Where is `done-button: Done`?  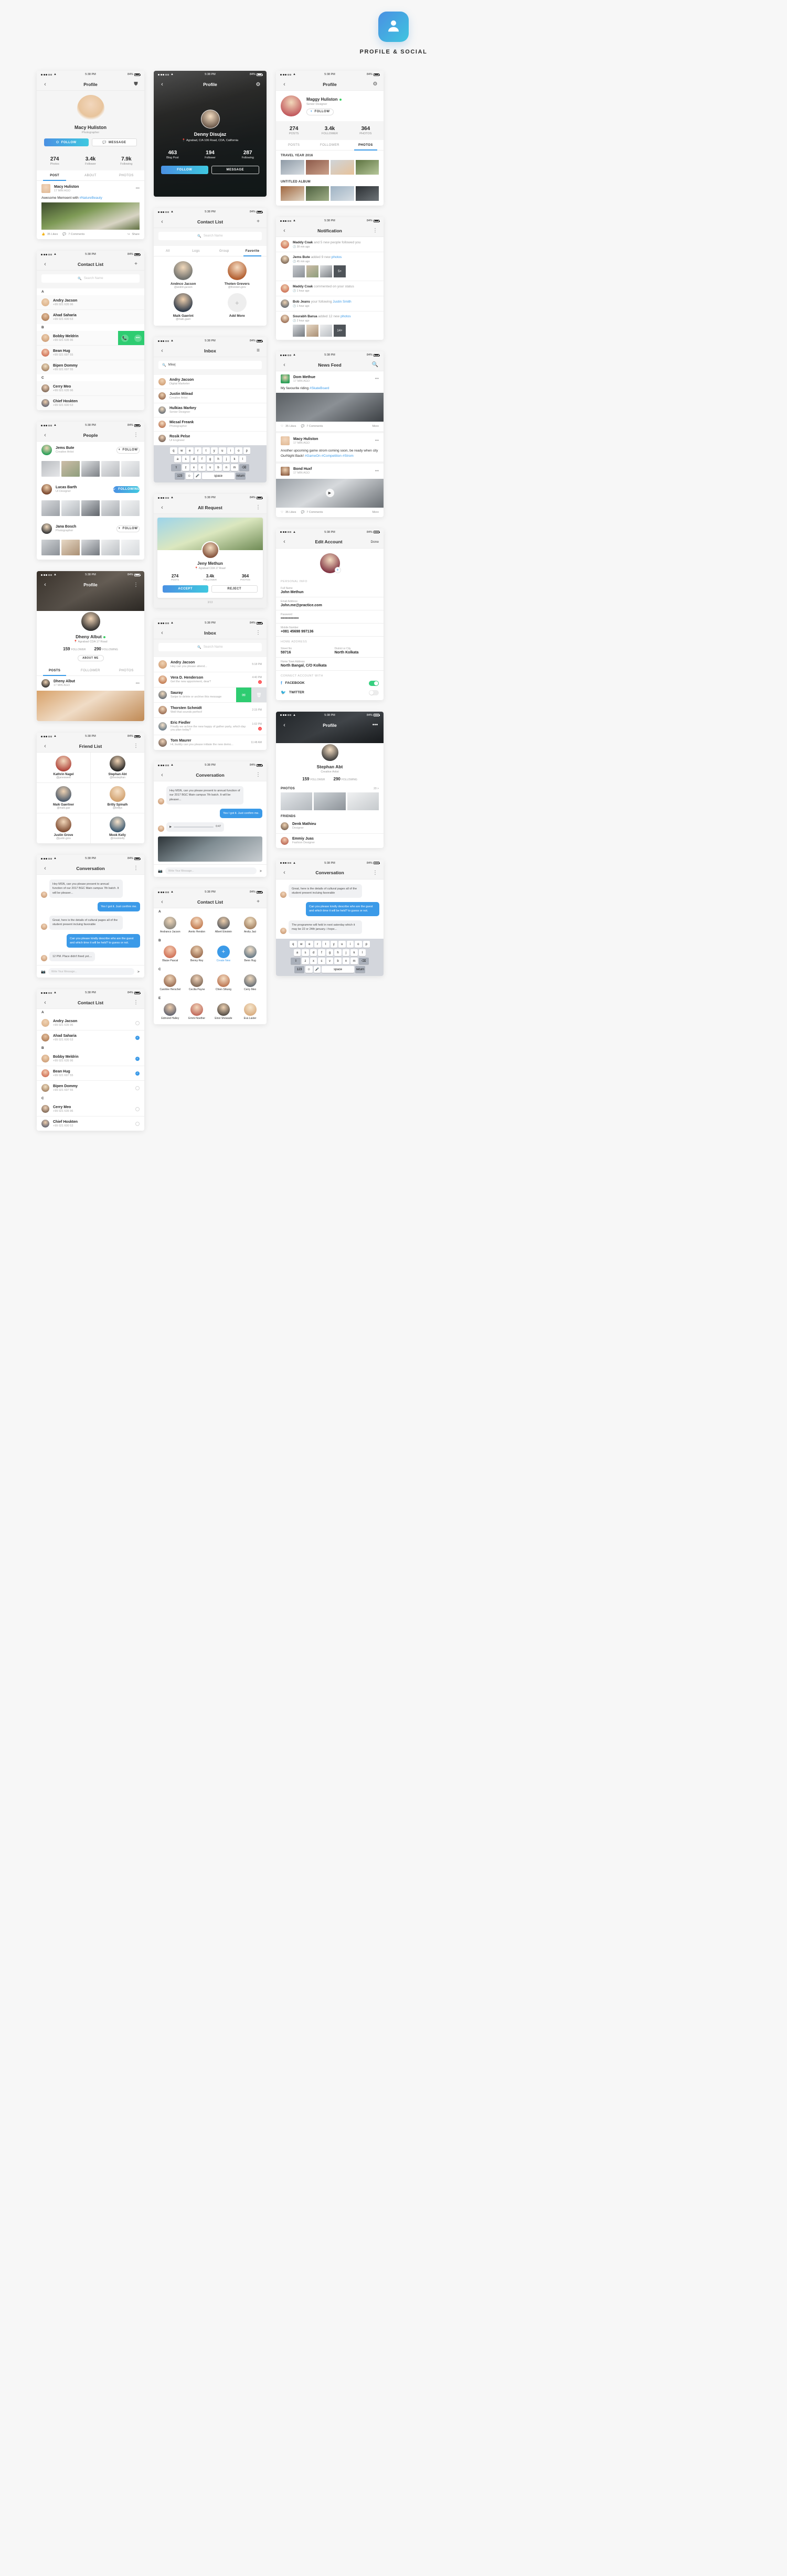
done-button: Done is located at coordinates (374, 542).